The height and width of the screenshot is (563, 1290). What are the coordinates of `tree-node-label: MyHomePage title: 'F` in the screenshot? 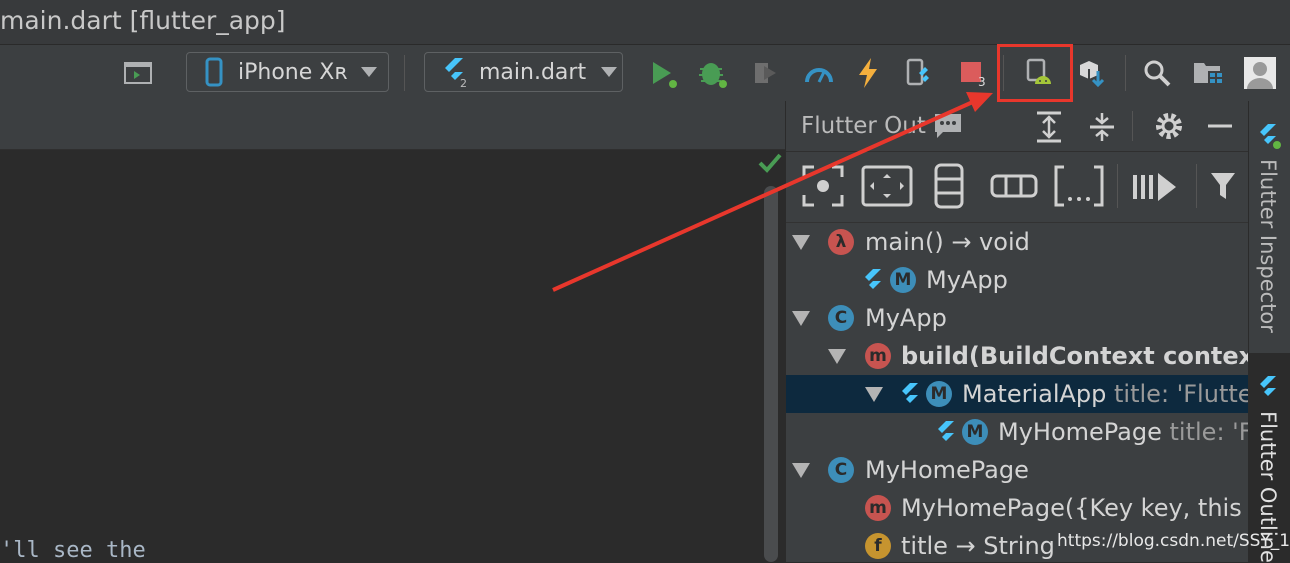 It's located at (1123, 432).